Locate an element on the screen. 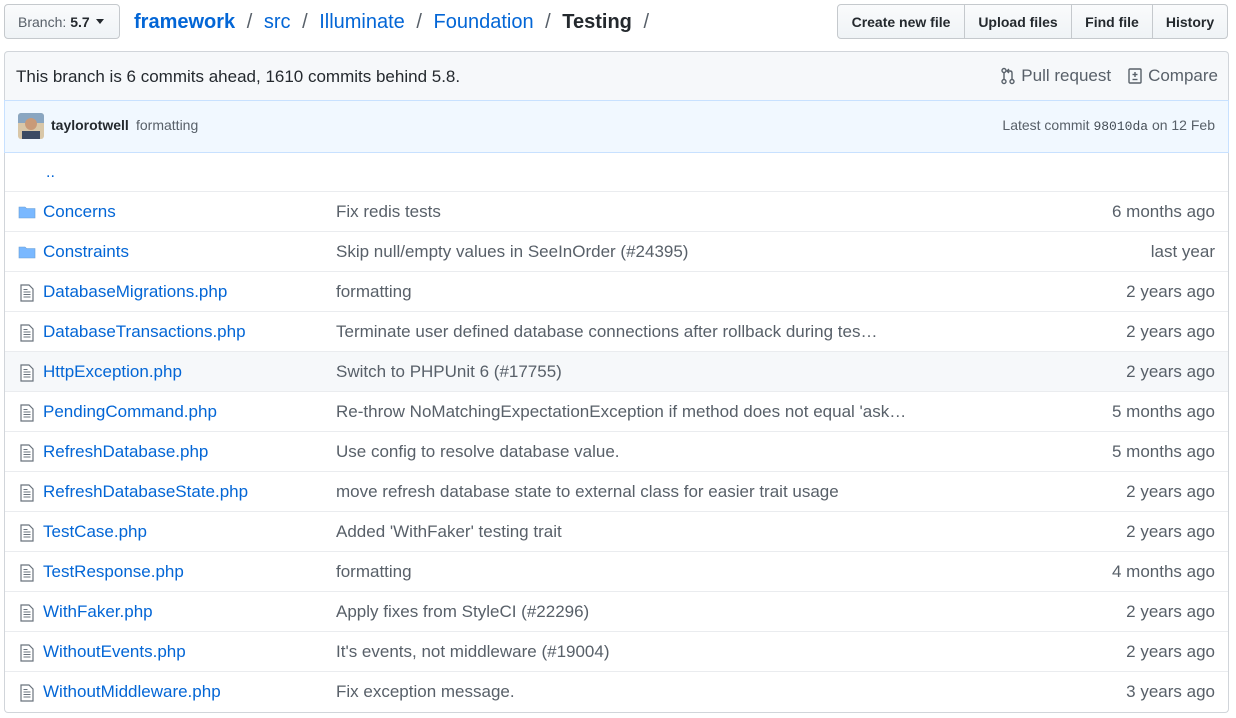  file-row: Concerns Fix redis tests 6 months ago is located at coordinates (616, 212).